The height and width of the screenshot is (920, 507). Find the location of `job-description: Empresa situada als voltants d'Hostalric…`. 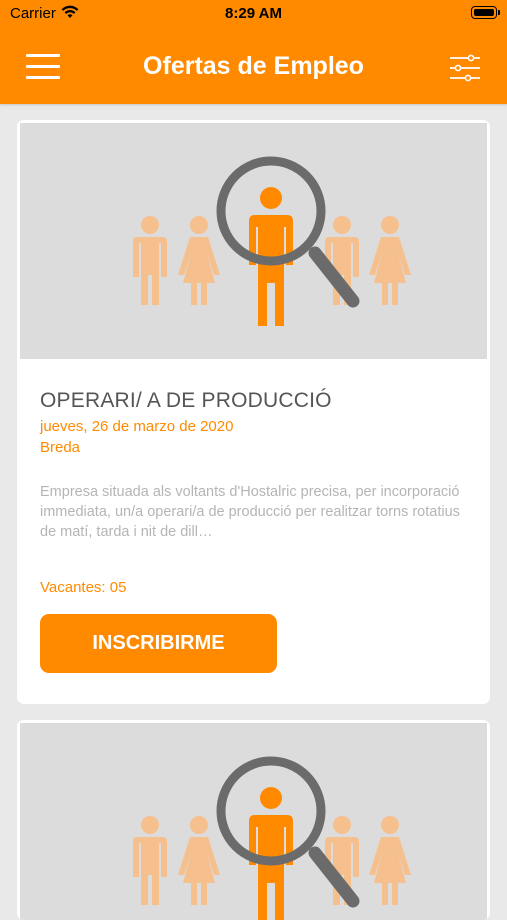

job-description: Empresa situada als voltants d'Hostalric… is located at coordinates (250, 512).